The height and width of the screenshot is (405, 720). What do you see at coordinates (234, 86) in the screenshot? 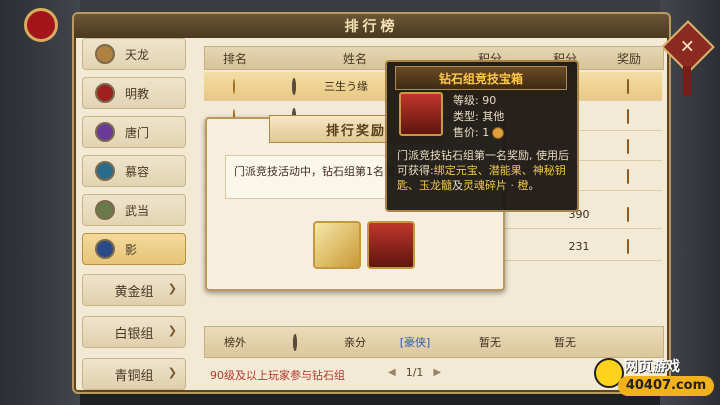
I see `rank-medal-icon` at bounding box center [234, 86].